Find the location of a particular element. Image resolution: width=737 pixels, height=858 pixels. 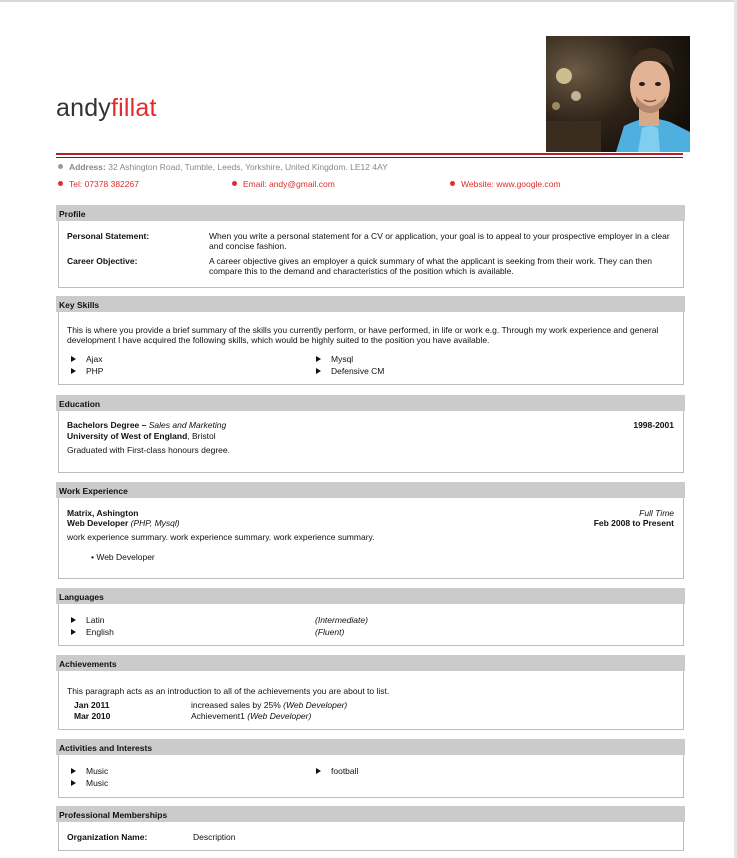

achievement-text: increased sales by 25% (Web Developer) is located at coordinates (269, 705).